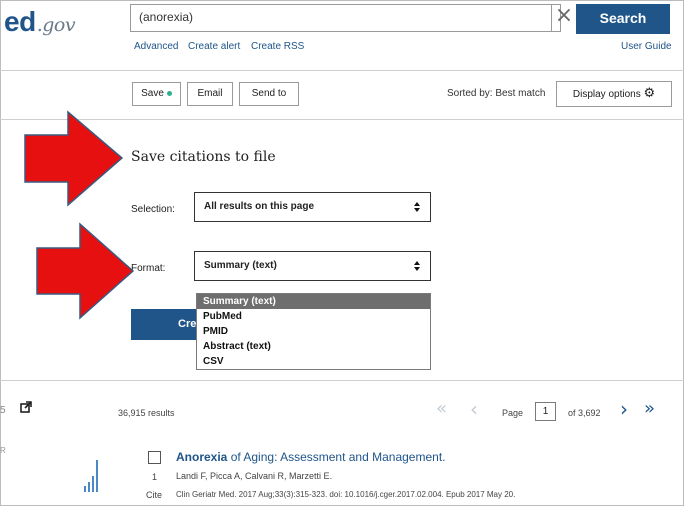 The width and height of the screenshot is (684, 506). I want to click on annotation-arrows, so click(79, 215).